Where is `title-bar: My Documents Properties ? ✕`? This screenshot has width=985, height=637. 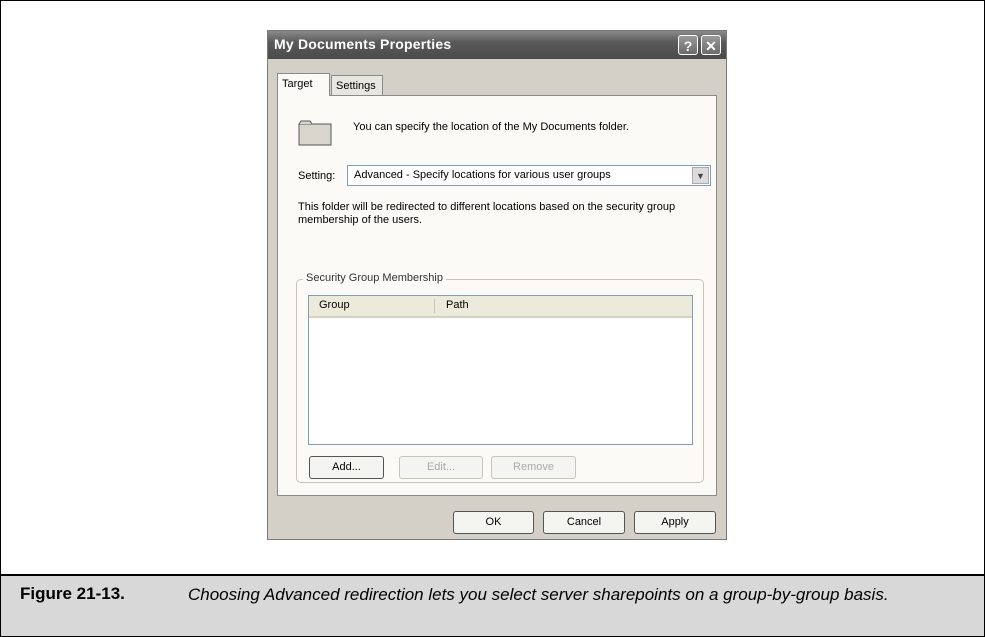
title-bar: My Documents Properties ? ✕ is located at coordinates (497, 45).